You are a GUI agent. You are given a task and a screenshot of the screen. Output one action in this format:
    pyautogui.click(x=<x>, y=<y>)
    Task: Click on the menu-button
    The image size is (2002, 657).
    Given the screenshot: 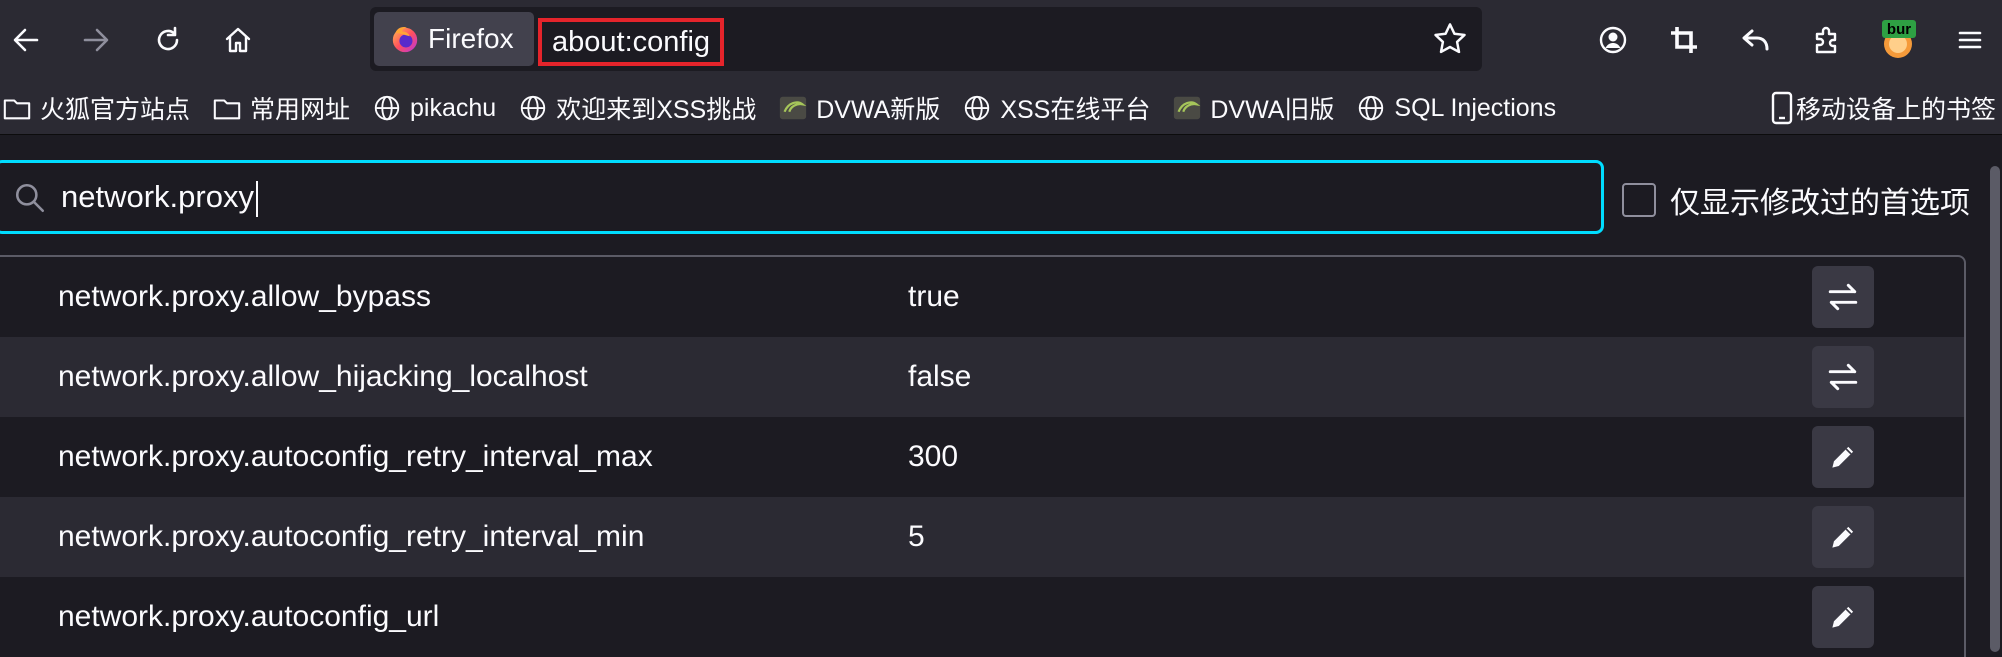 What is the action you would take?
    pyautogui.click(x=1970, y=40)
    